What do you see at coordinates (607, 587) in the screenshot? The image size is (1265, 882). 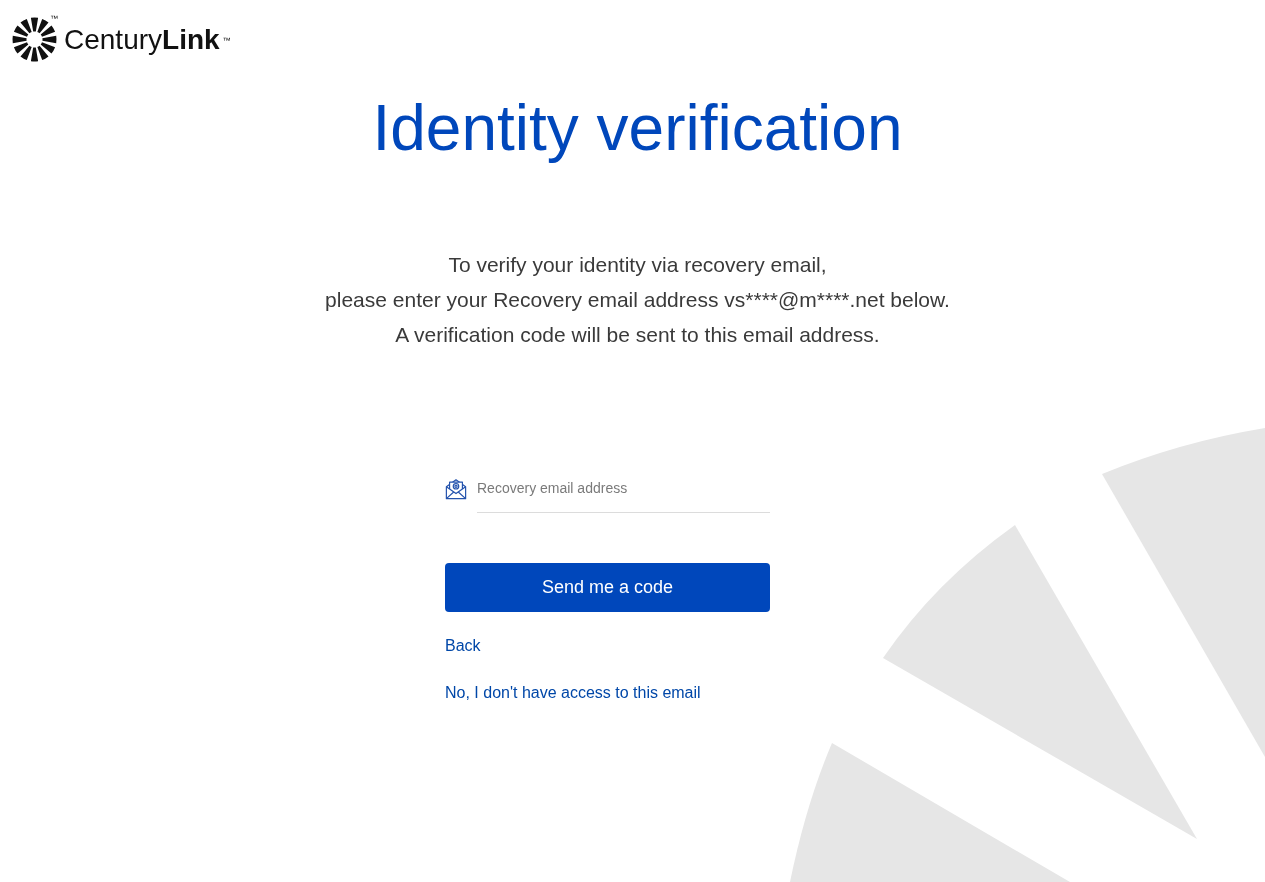 I see `send-code-button: Send me a code` at bounding box center [607, 587].